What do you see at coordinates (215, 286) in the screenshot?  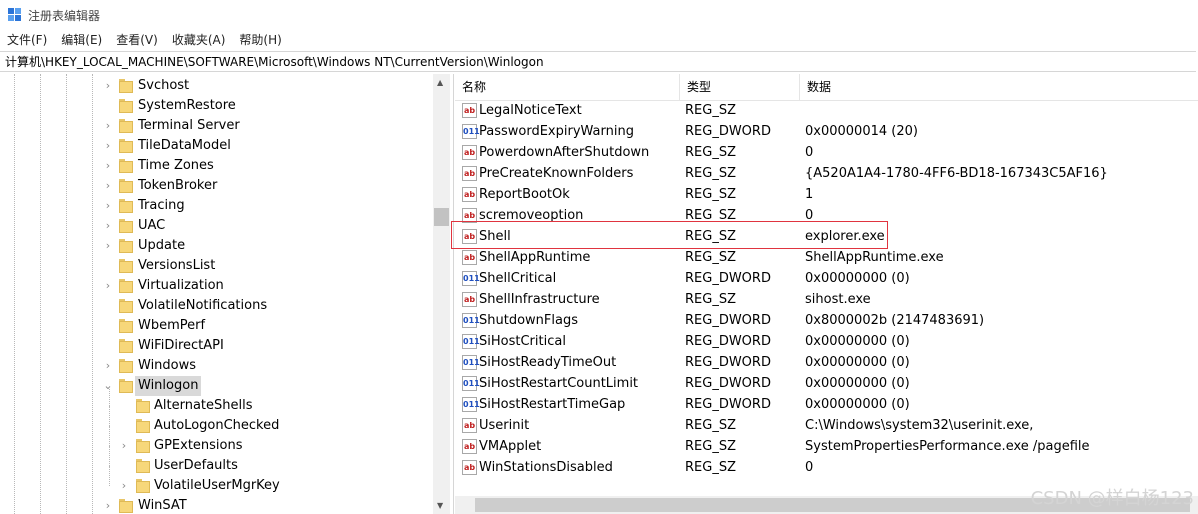 I see `tree-item: › Virtualization` at bounding box center [215, 286].